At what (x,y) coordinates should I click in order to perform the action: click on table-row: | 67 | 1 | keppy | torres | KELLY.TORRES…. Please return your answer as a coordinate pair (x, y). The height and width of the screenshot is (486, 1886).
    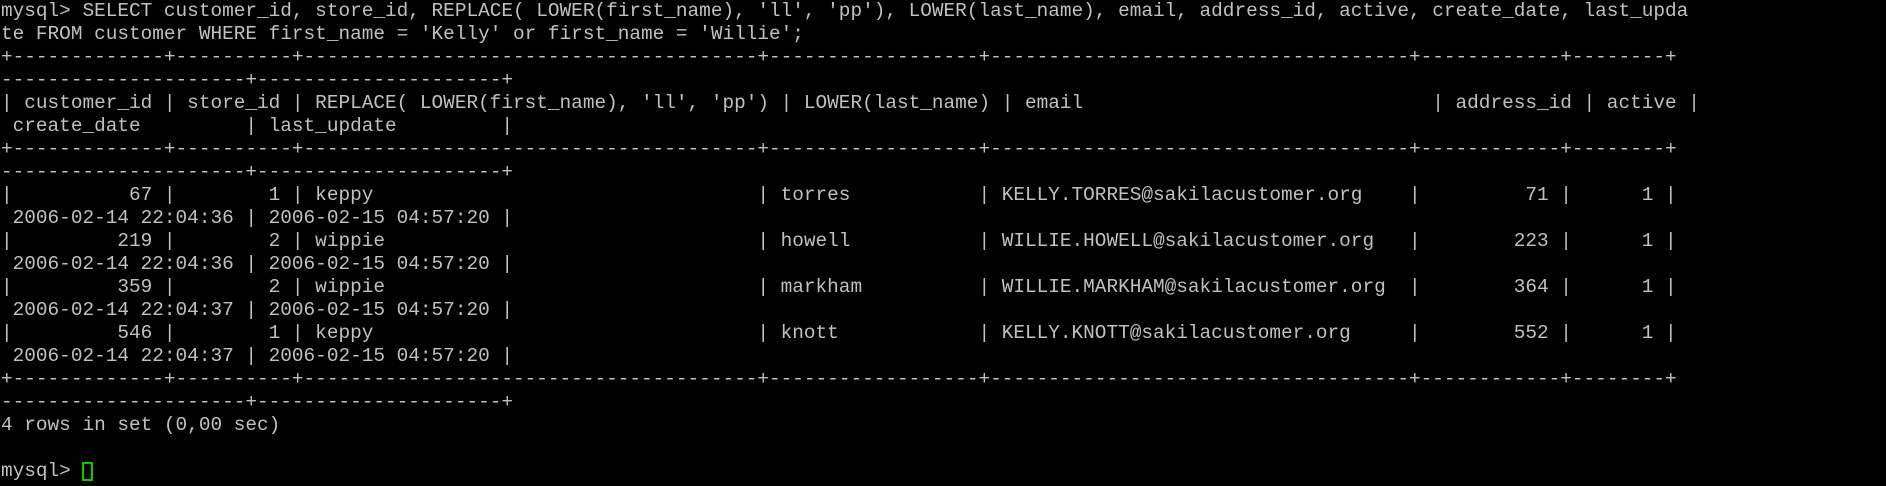
    Looking at the image, I should click on (839, 195).